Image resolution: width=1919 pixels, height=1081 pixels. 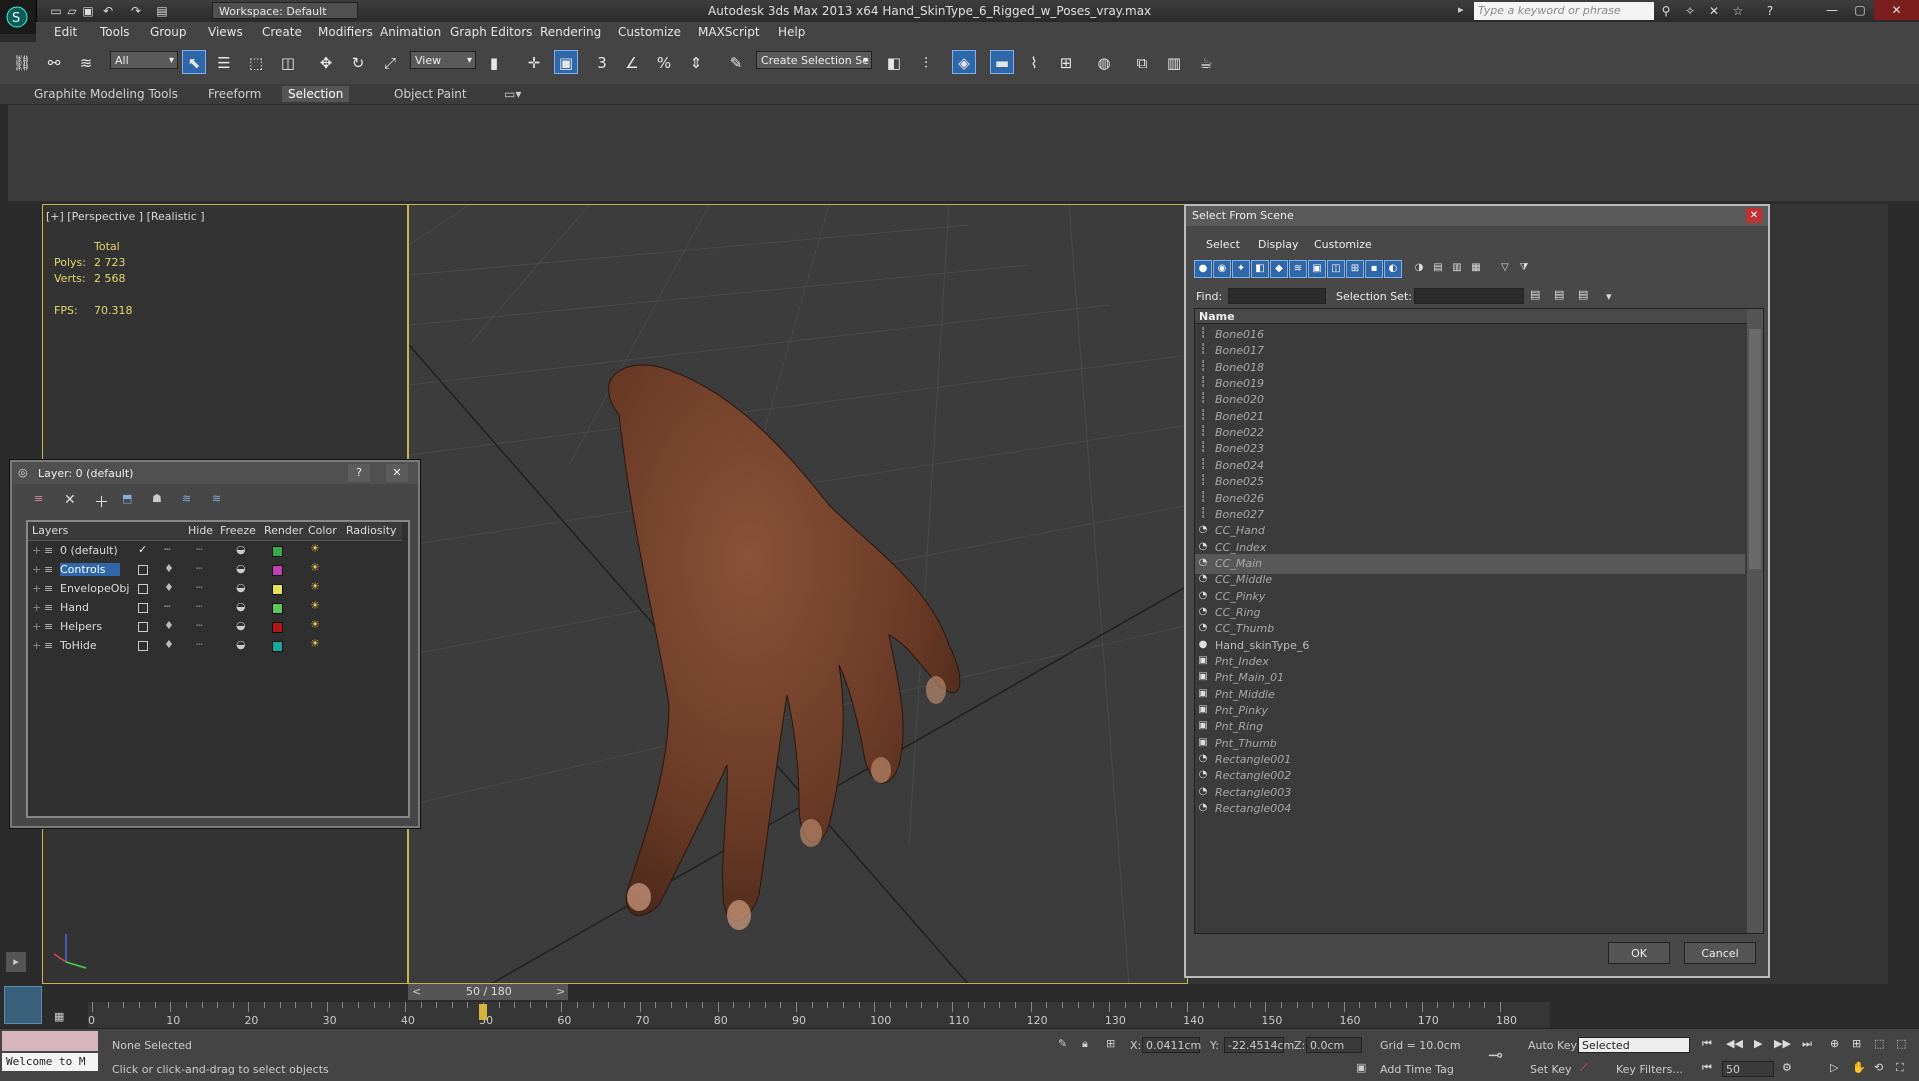 What do you see at coordinates (512, 94) in the screenshot?
I see `ribbon-options-icon: ▭▾` at bounding box center [512, 94].